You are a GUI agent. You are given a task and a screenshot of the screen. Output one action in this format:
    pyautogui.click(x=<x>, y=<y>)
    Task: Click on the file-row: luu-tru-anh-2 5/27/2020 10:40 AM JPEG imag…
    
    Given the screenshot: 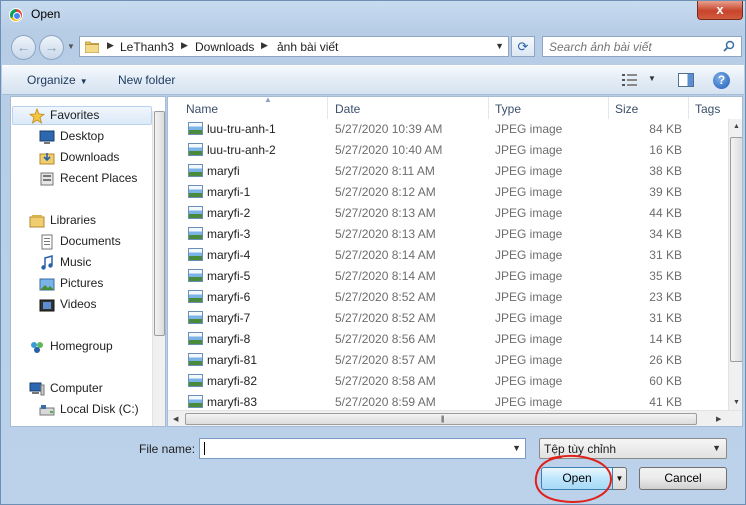 What is the action you would take?
    pyautogui.click(x=448, y=150)
    